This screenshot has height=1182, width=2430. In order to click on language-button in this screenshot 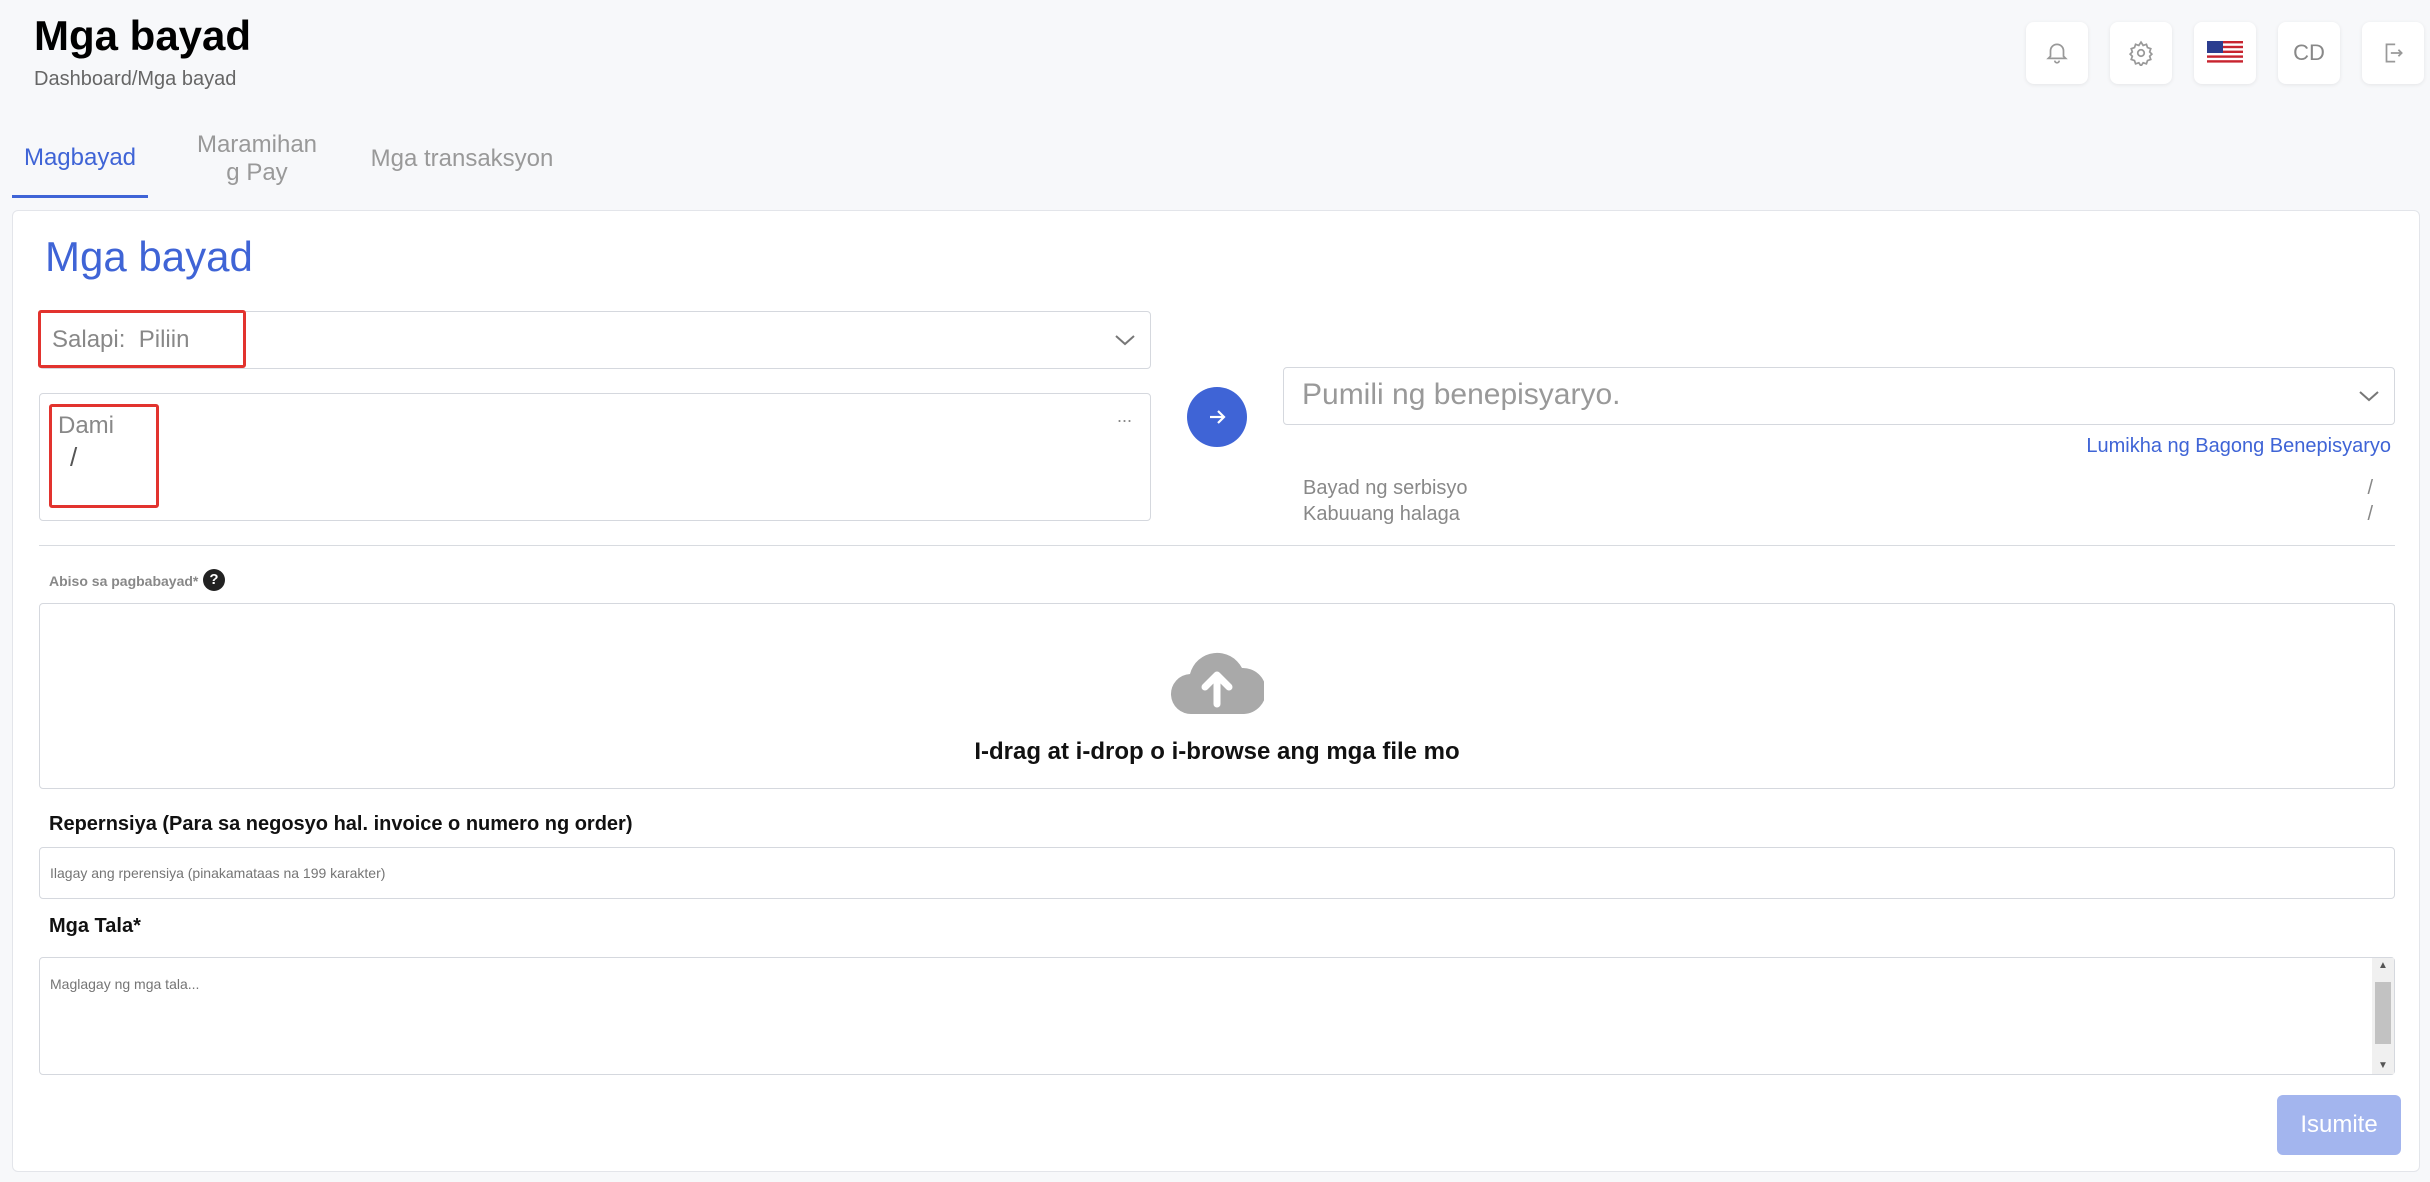, I will do `click(2225, 53)`.